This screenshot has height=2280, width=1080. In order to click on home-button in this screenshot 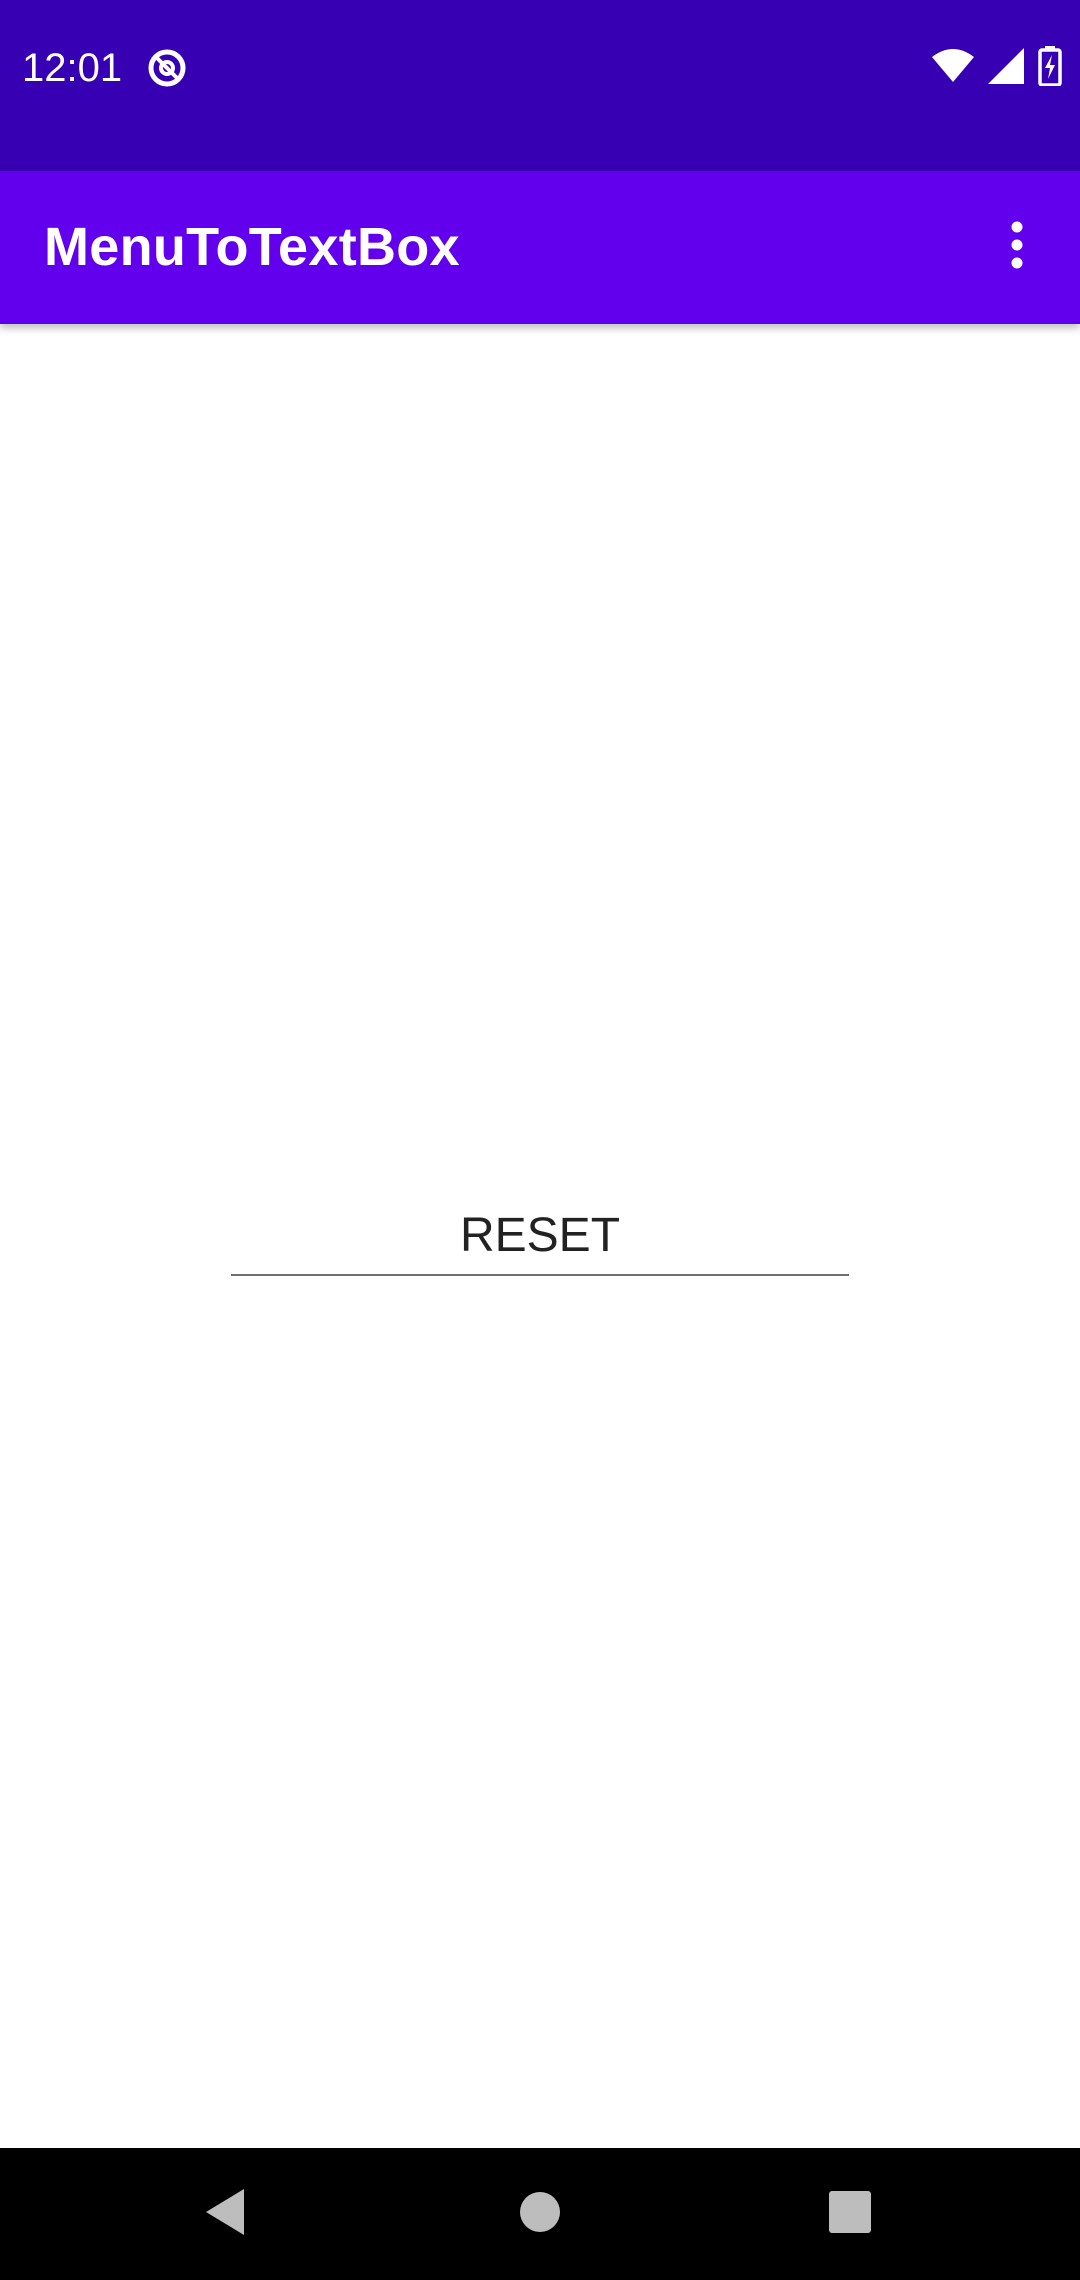, I will do `click(540, 2214)`.